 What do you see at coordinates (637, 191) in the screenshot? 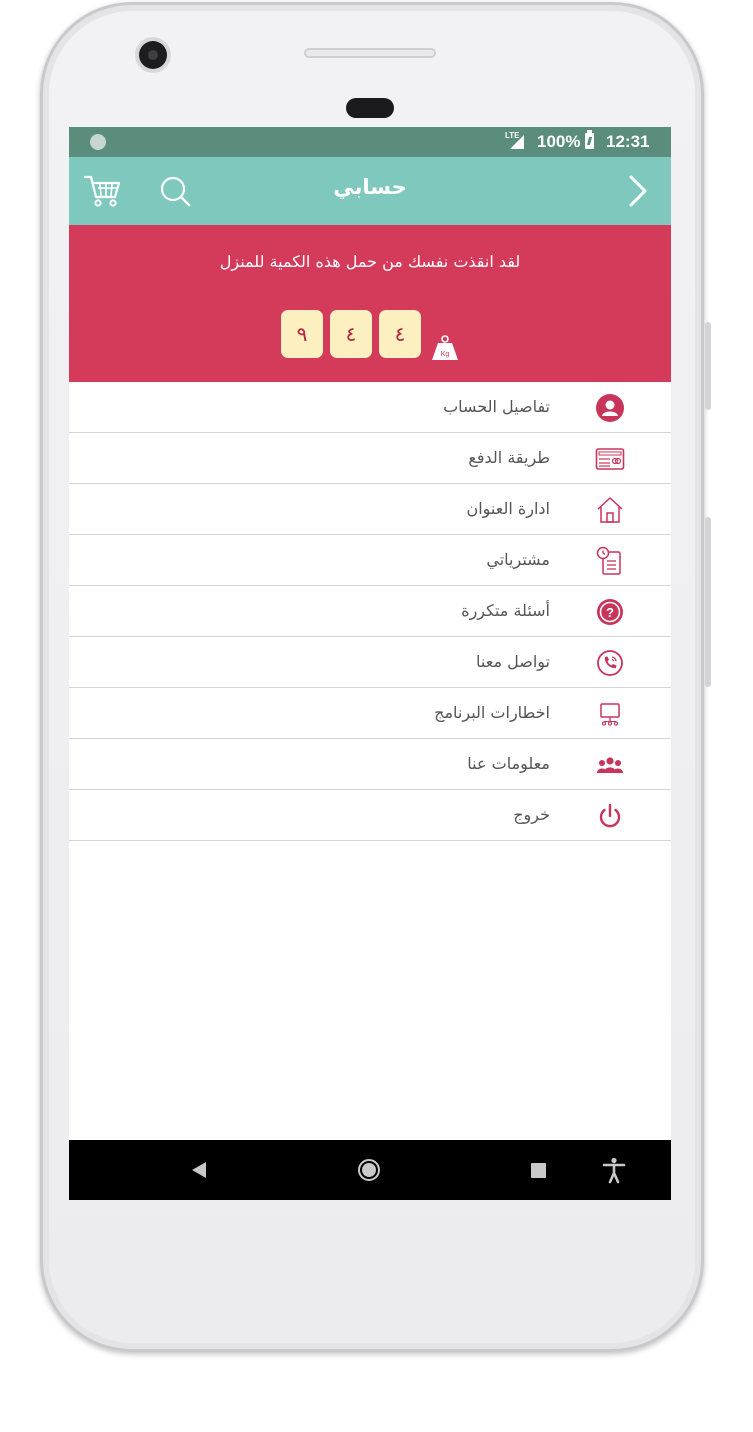
I see `chevron-right-icon` at bounding box center [637, 191].